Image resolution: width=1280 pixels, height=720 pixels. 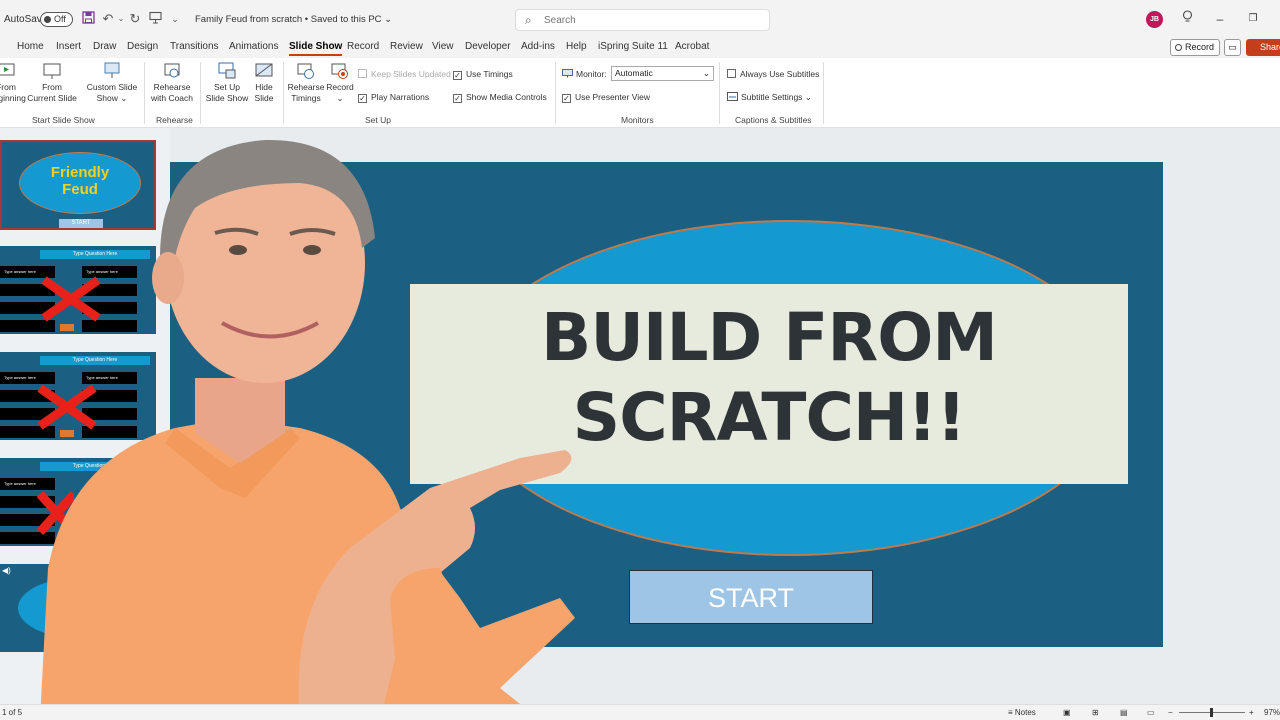 I want to click on share-button: Share, so click(x=1263, y=47).